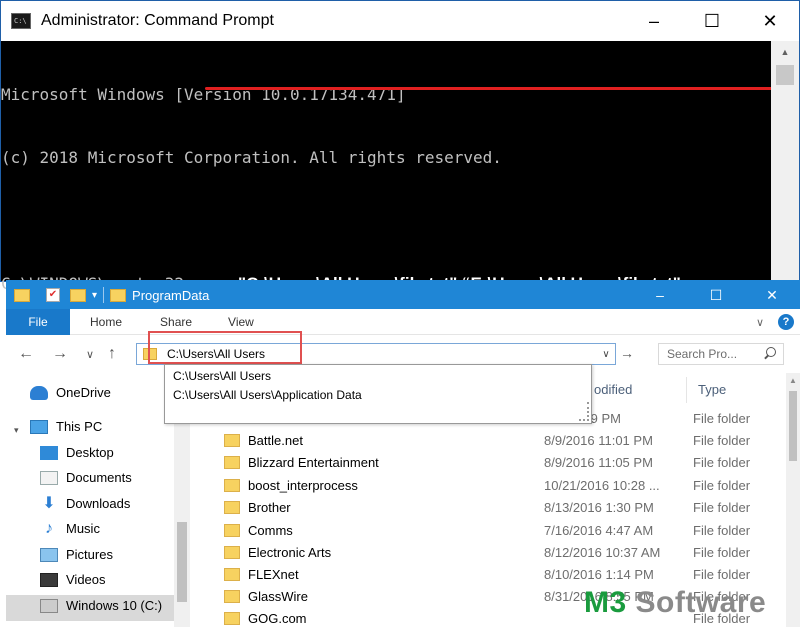  I want to click on computer-icon, so click(39, 426).